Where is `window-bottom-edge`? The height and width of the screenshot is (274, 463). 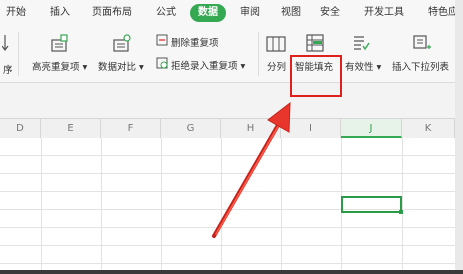 window-bottom-edge is located at coordinates (231, 272).